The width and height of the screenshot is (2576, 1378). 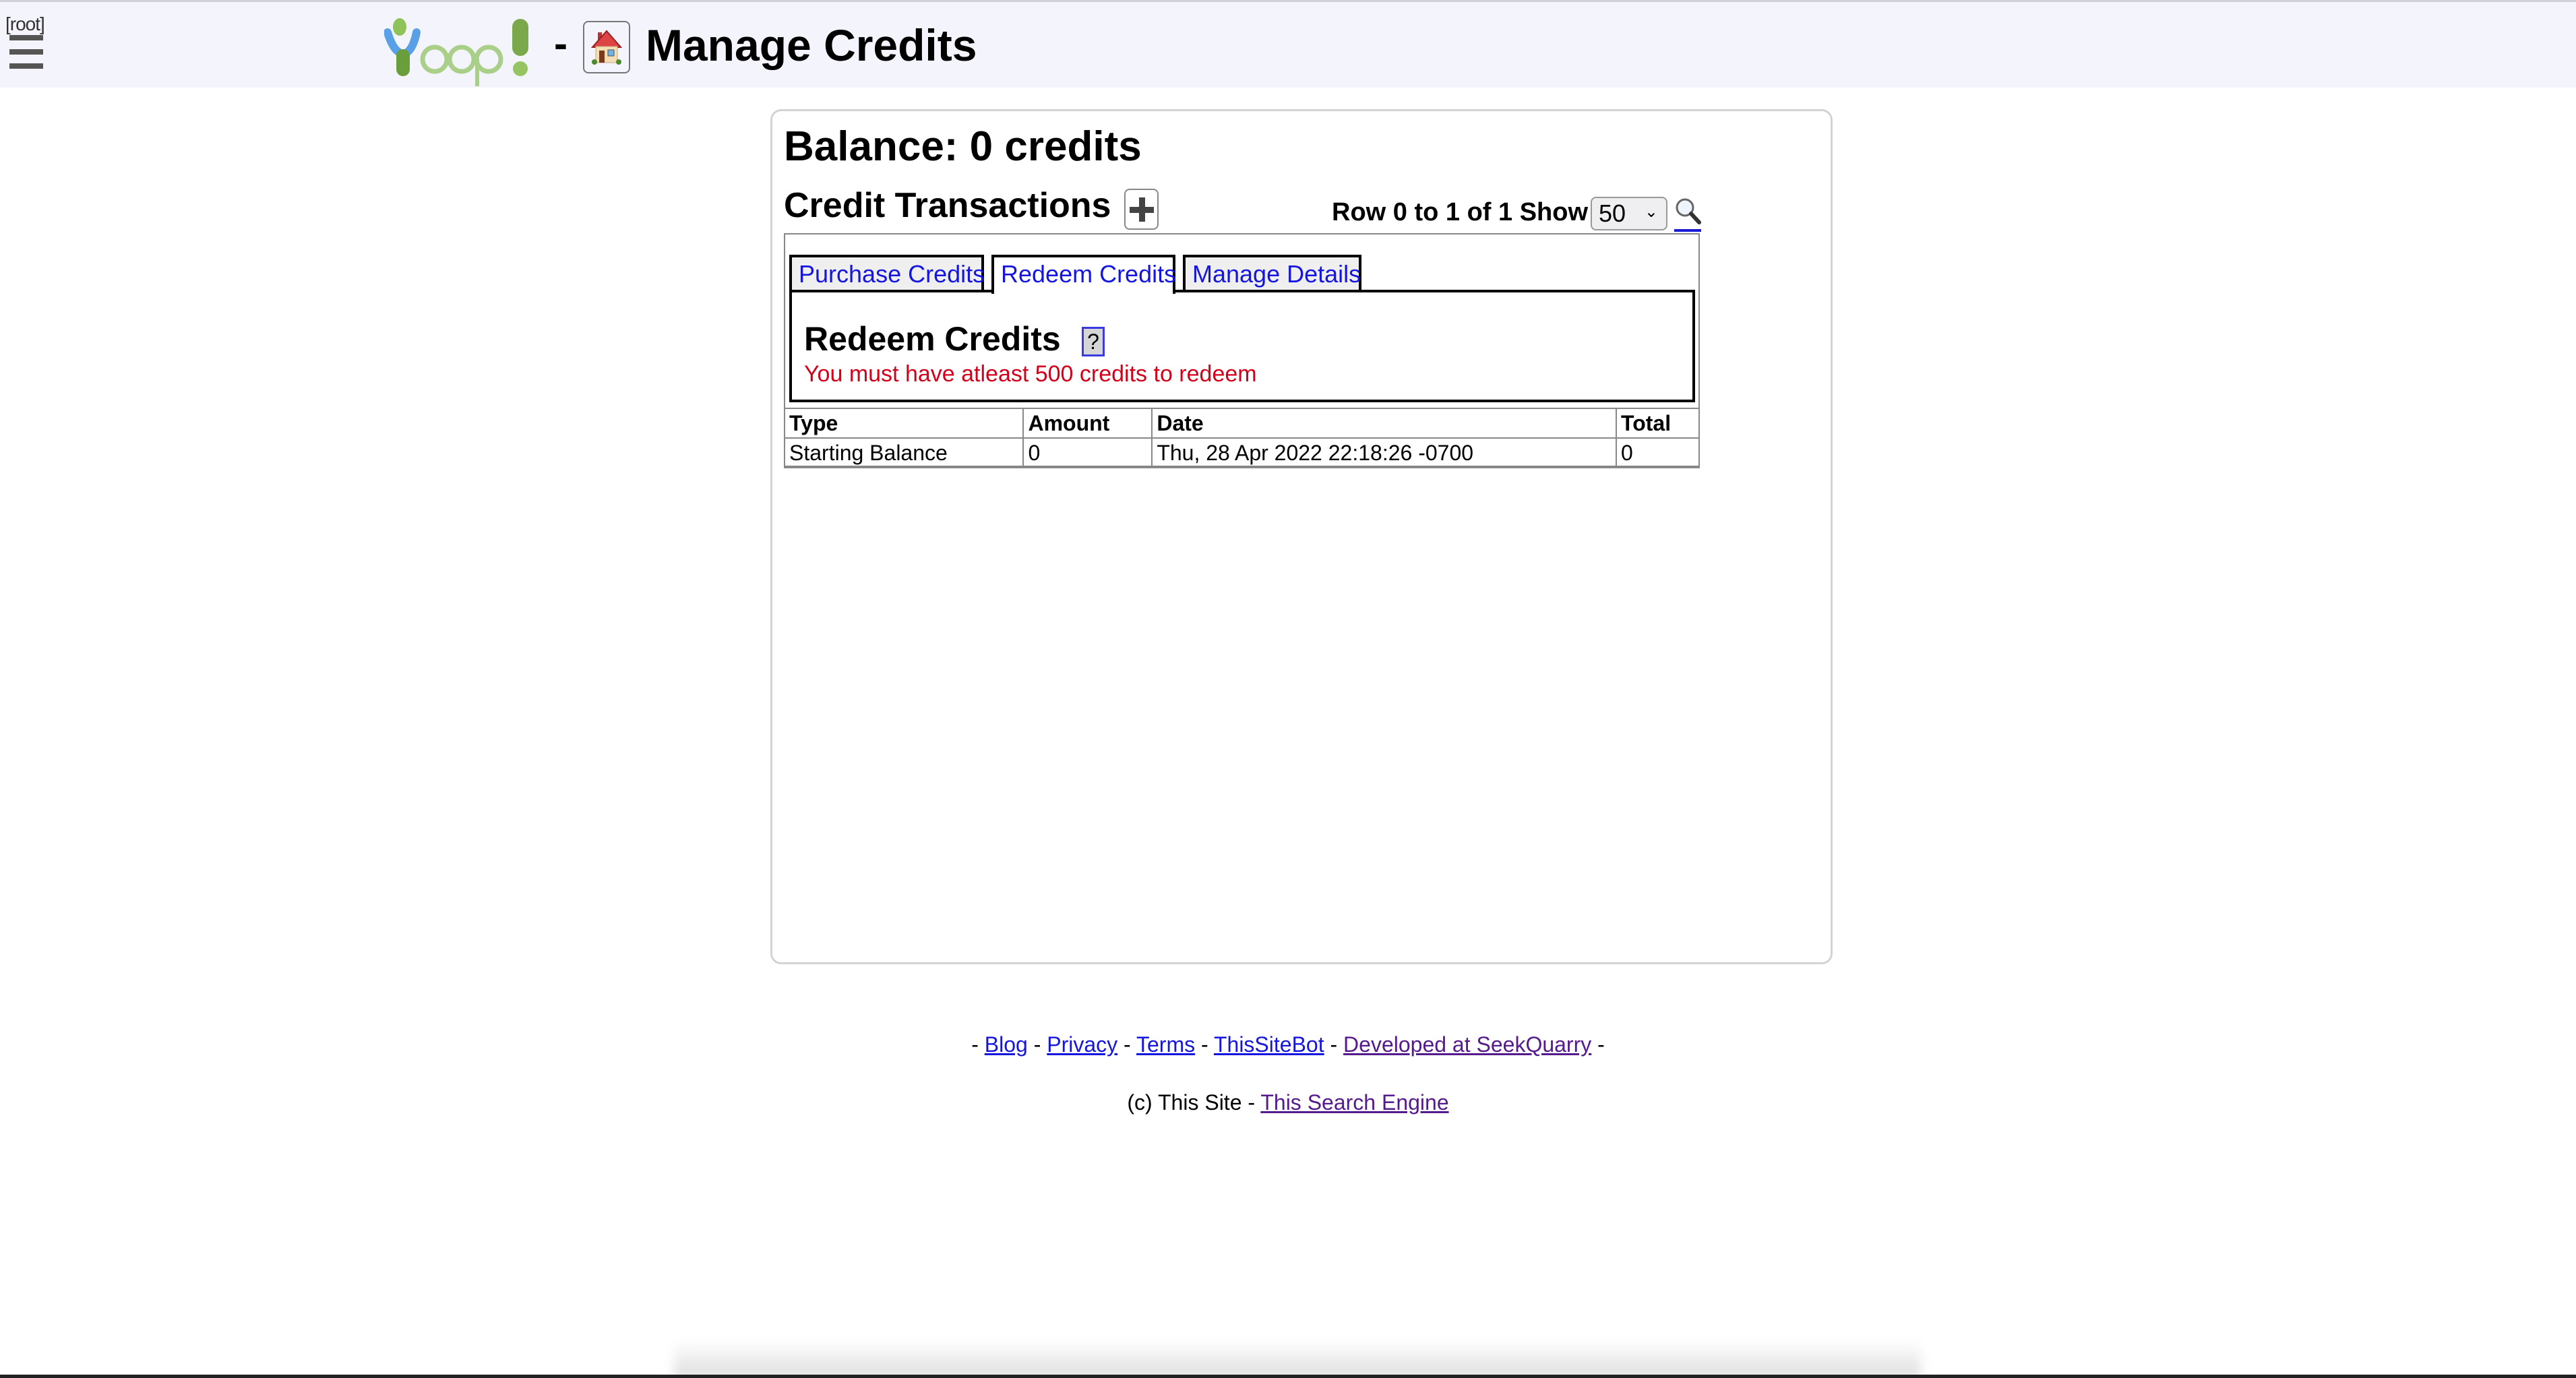 I want to click on cell-date: Thu, 28 Apr 2022 22:18:26 -0700, so click(x=1384, y=452).